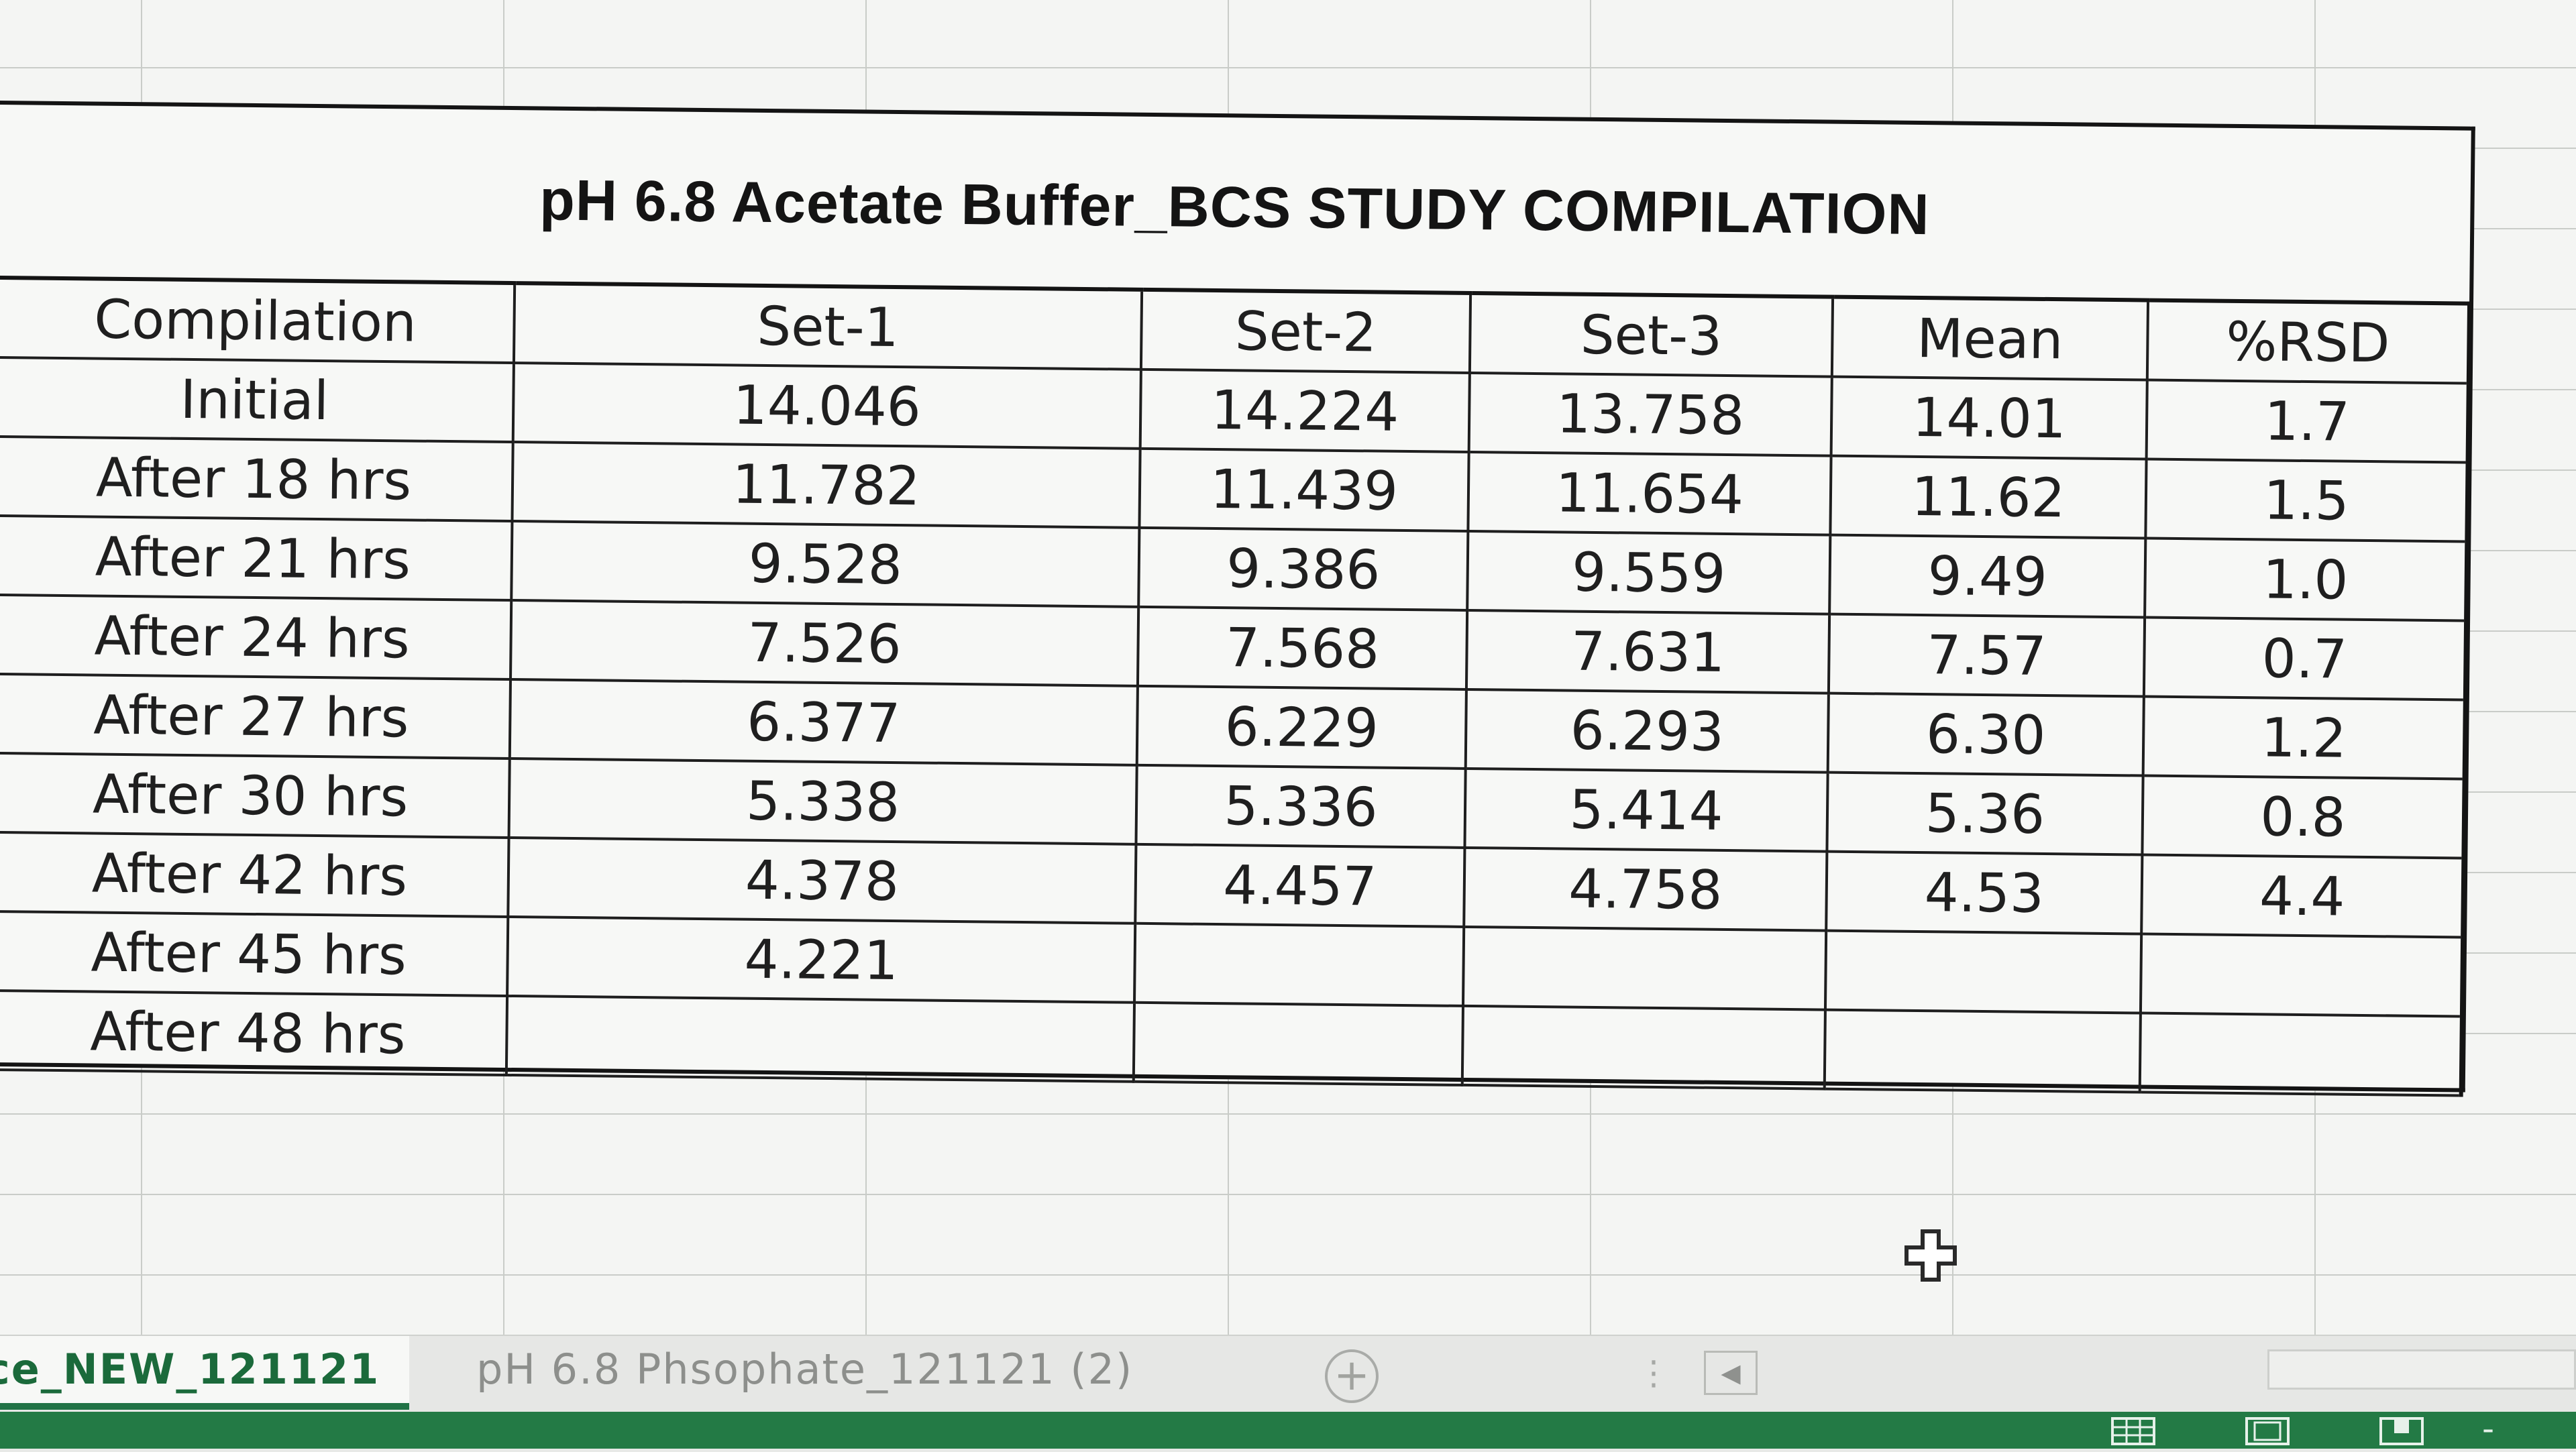  What do you see at coordinates (2302, 896) in the screenshot?
I see `value-cell: 4.4` at bounding box center [2302, 896].